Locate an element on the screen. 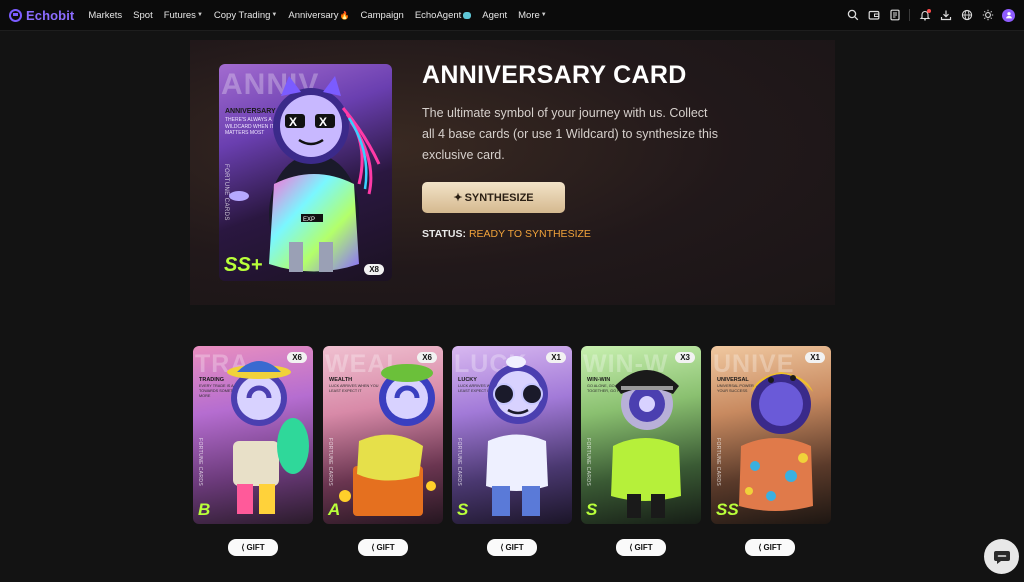 The width and height of the screenshot is (1024, 582). gift-button-lucky: ⟨ GIFT is located at coordinates (512, 547).